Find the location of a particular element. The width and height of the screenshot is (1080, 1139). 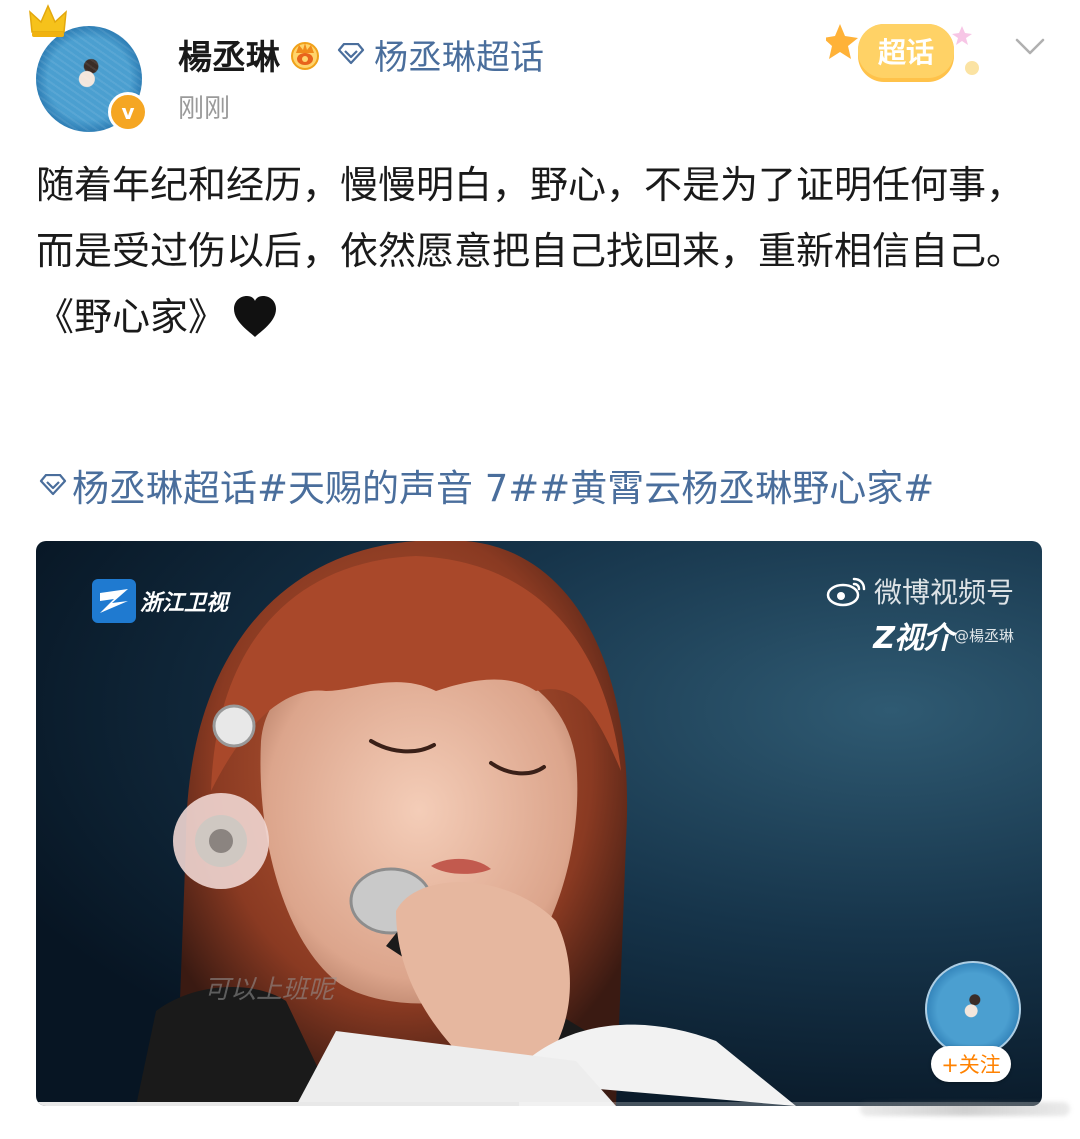

watermark-handle: @楊丞琳 is located at coordinates (983, 635).